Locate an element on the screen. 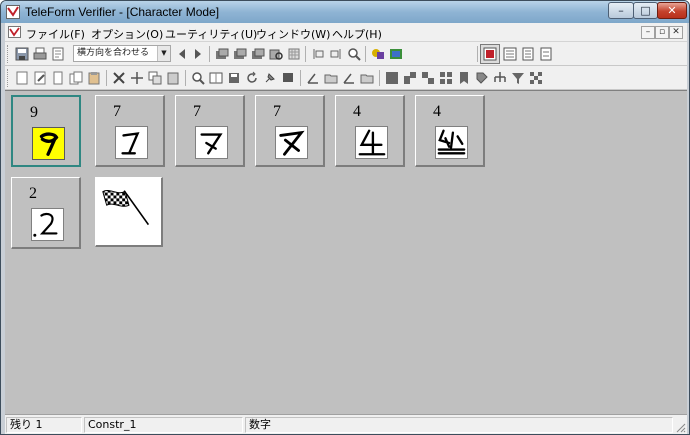  bookmark-icon is located at coordinates (464, 78).